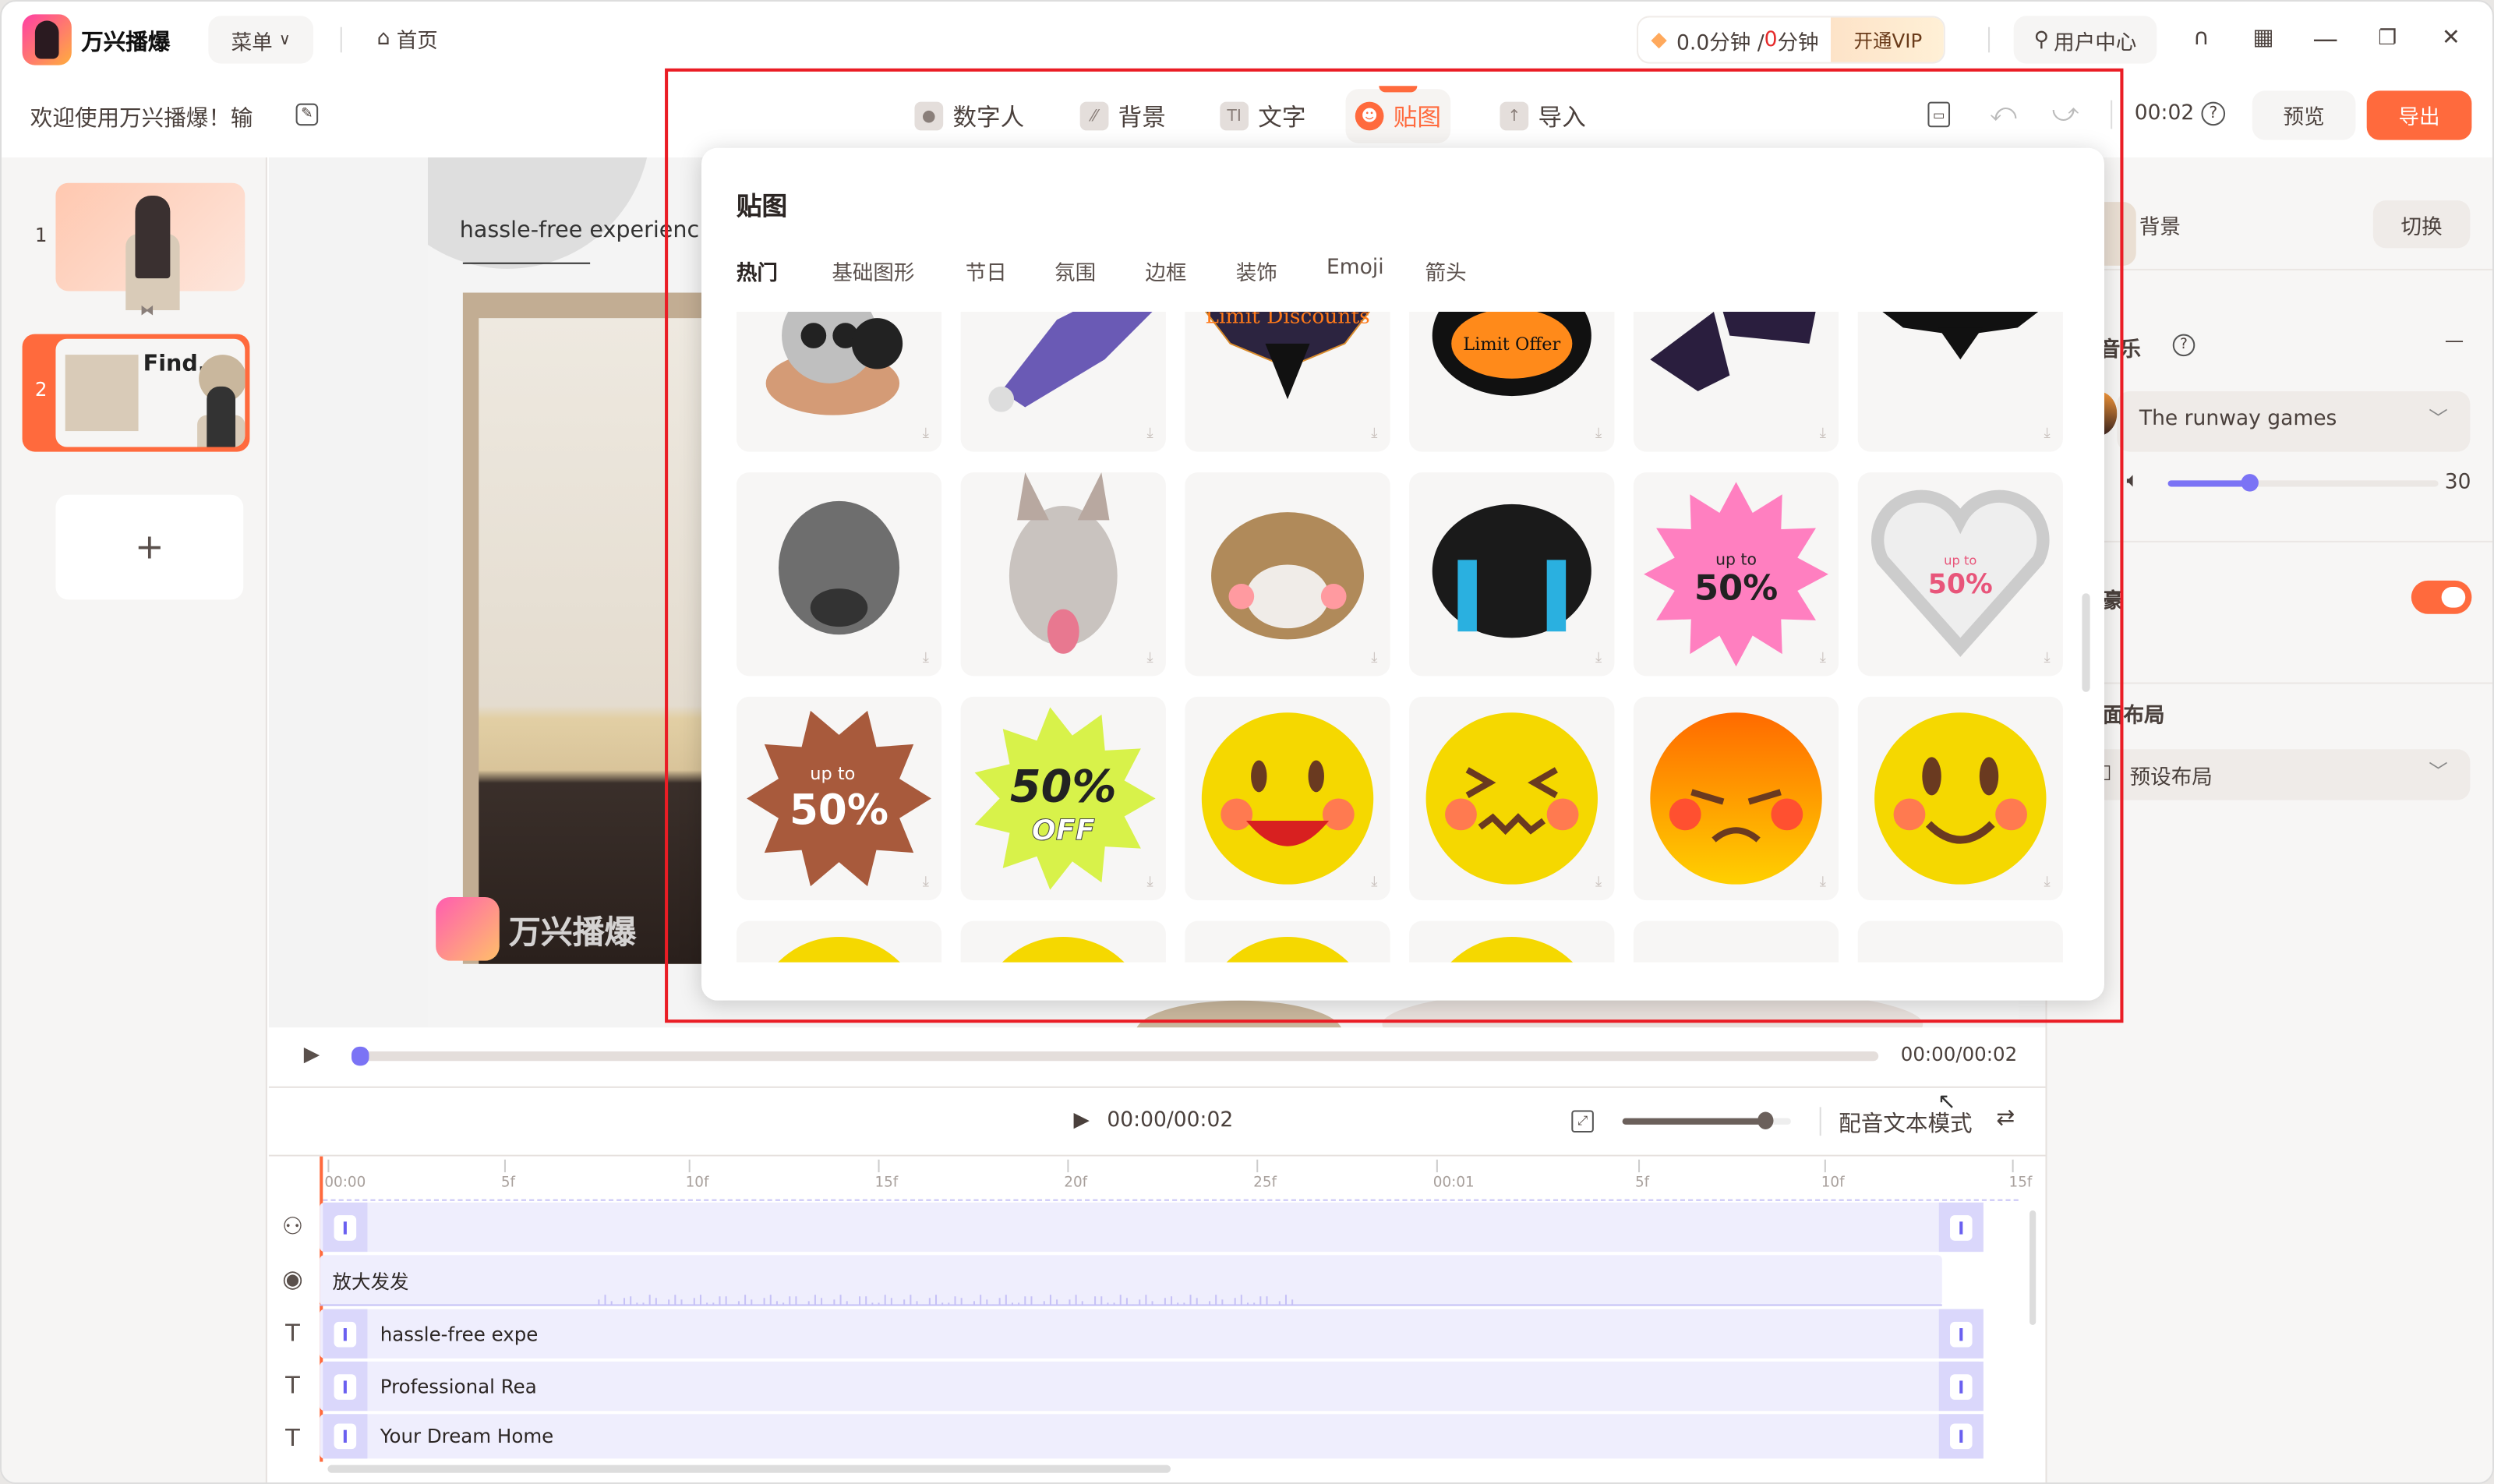 This screenshot has height=1484, width=2494. Describe the element at coordinates (2304, 115) in the screenshot. I see `preview-button: 预览` at that location.